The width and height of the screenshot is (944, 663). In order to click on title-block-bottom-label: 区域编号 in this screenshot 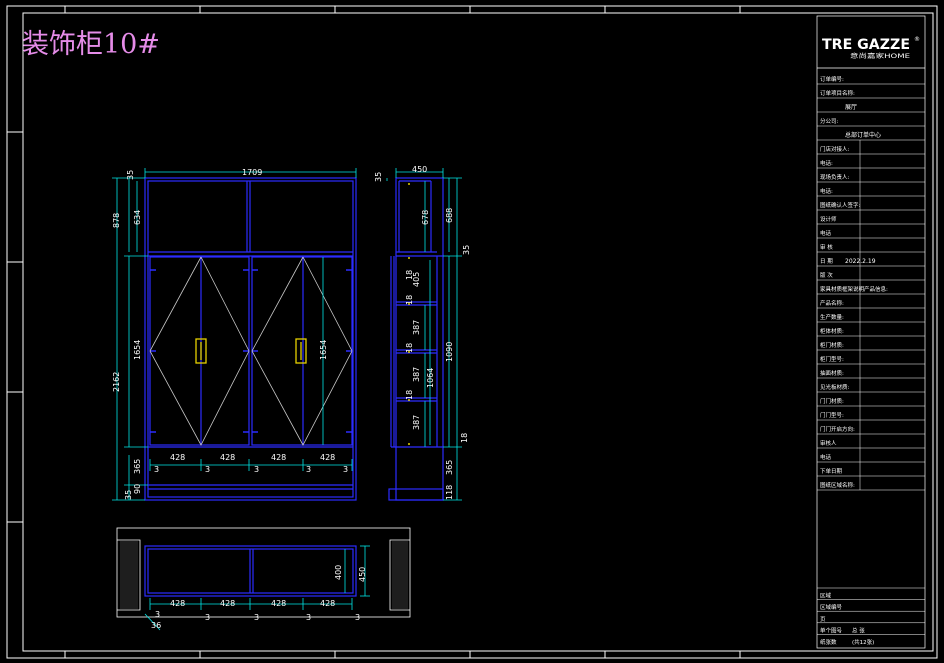, I will do `click(831, 607)`.